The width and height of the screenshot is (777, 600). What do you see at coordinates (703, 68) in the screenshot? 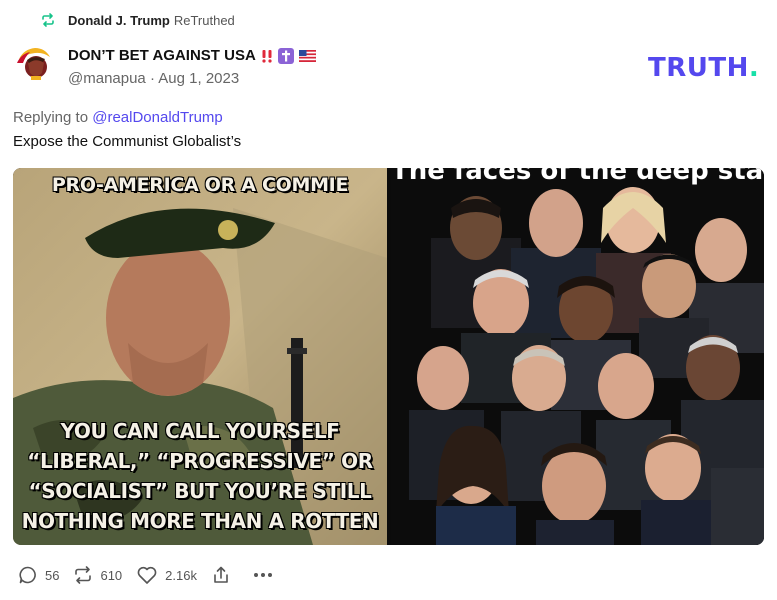
I see `truth-social-logo: TRUTH.` at bounding box center [703, 68].